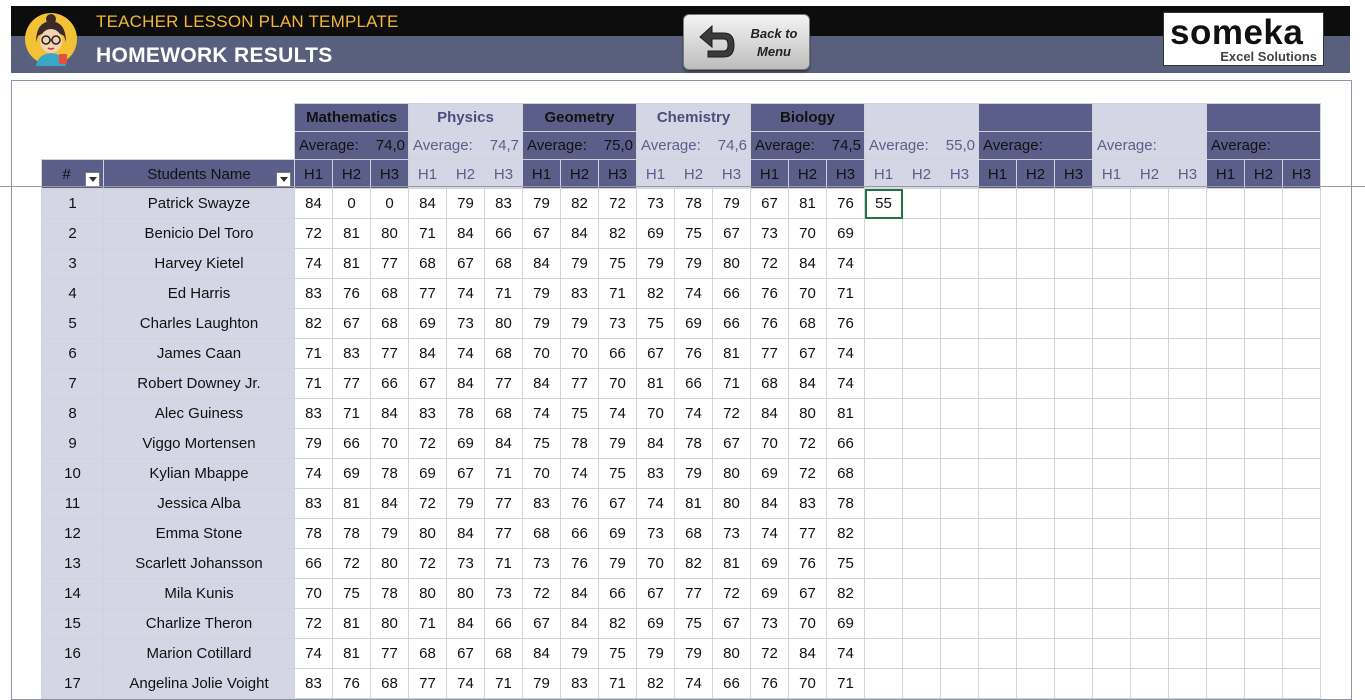 This screenshot has width=1365, height=700. Describe the element at coordinates (845, 593) in the screenshot. I see `score-cell: 82` at that location.